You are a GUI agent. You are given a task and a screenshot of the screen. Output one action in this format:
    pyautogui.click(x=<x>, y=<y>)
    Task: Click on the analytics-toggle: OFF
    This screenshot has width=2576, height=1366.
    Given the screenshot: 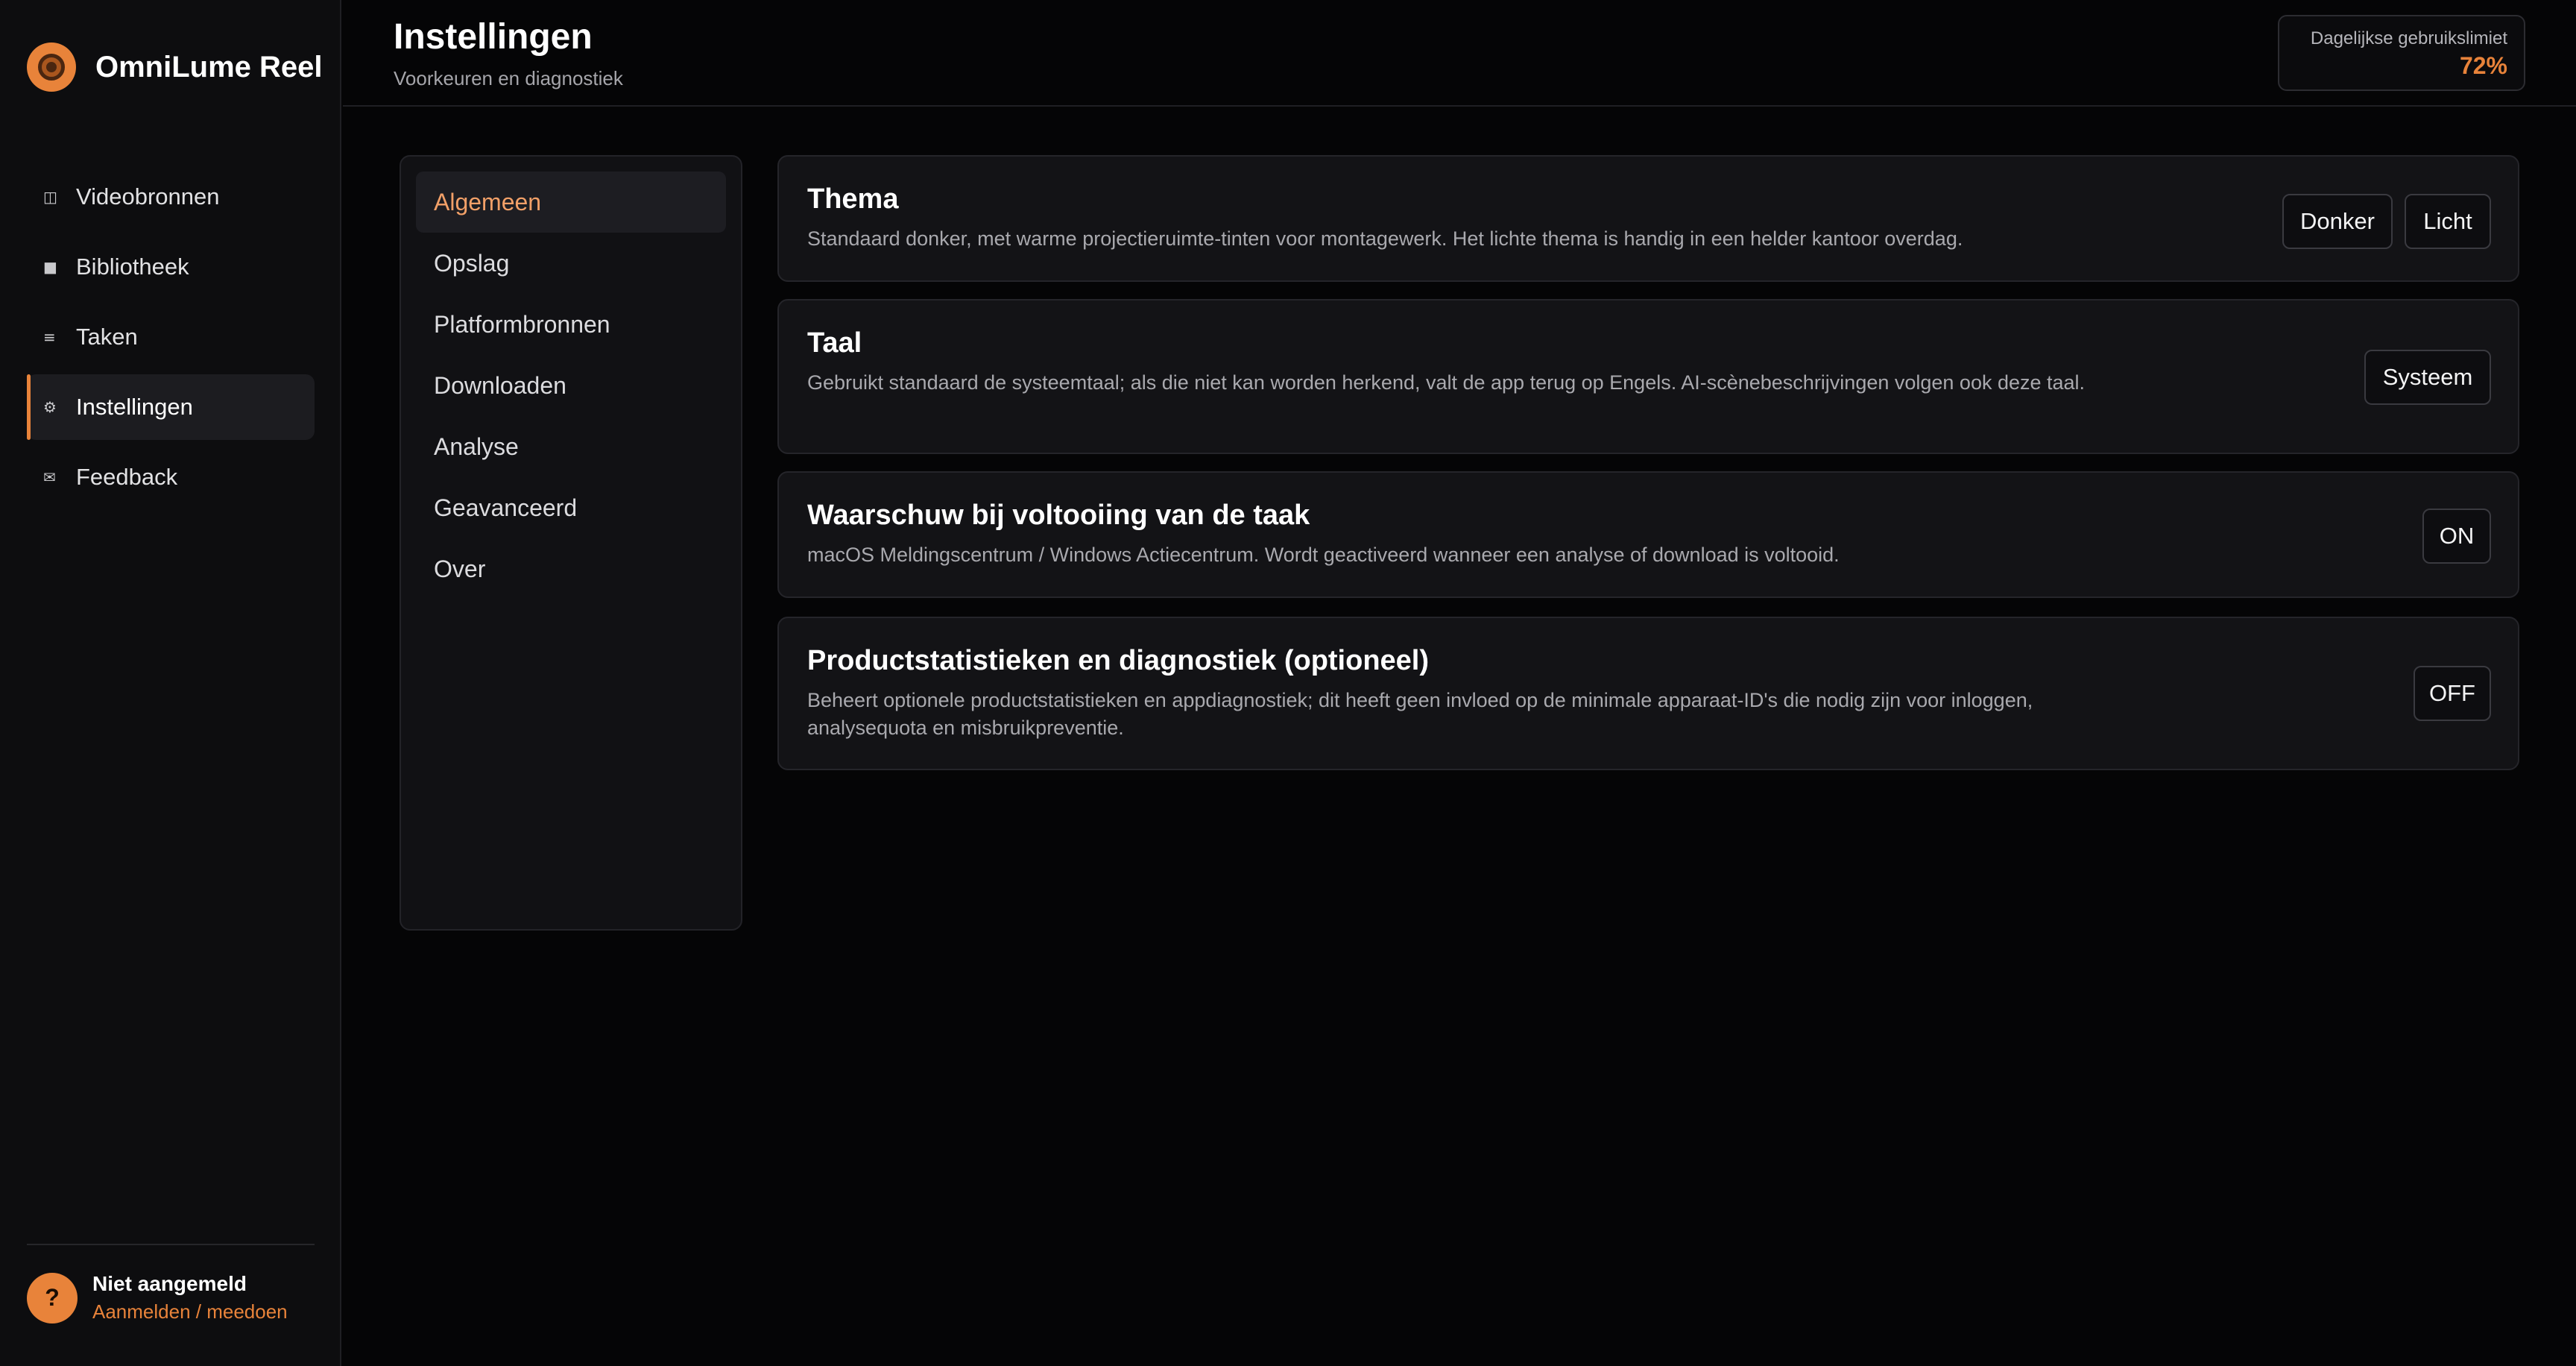 What is the action you would take?
    pyautogui.click(x=2452, y=693)
    